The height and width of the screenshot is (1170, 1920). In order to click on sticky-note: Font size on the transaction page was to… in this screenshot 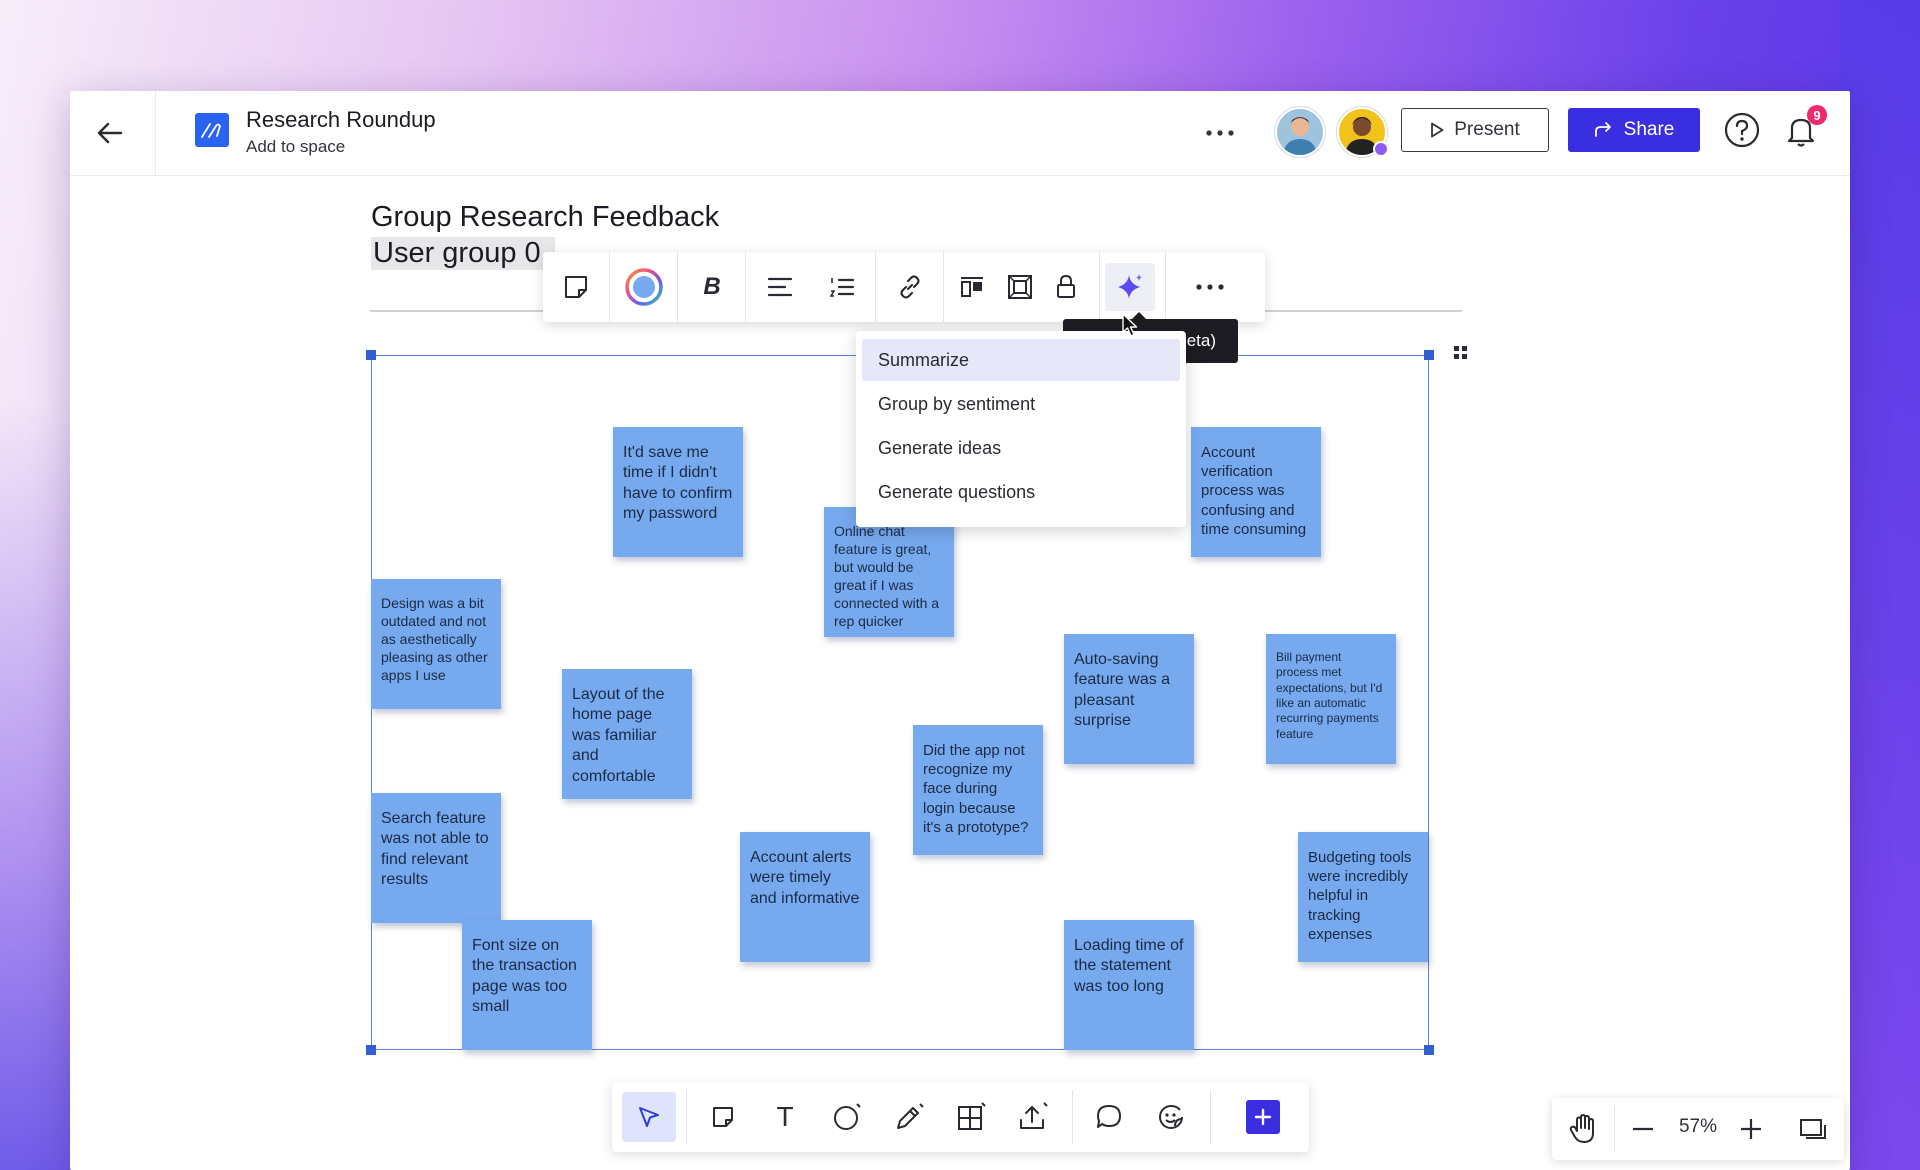, I will do `click(527, 985)`.